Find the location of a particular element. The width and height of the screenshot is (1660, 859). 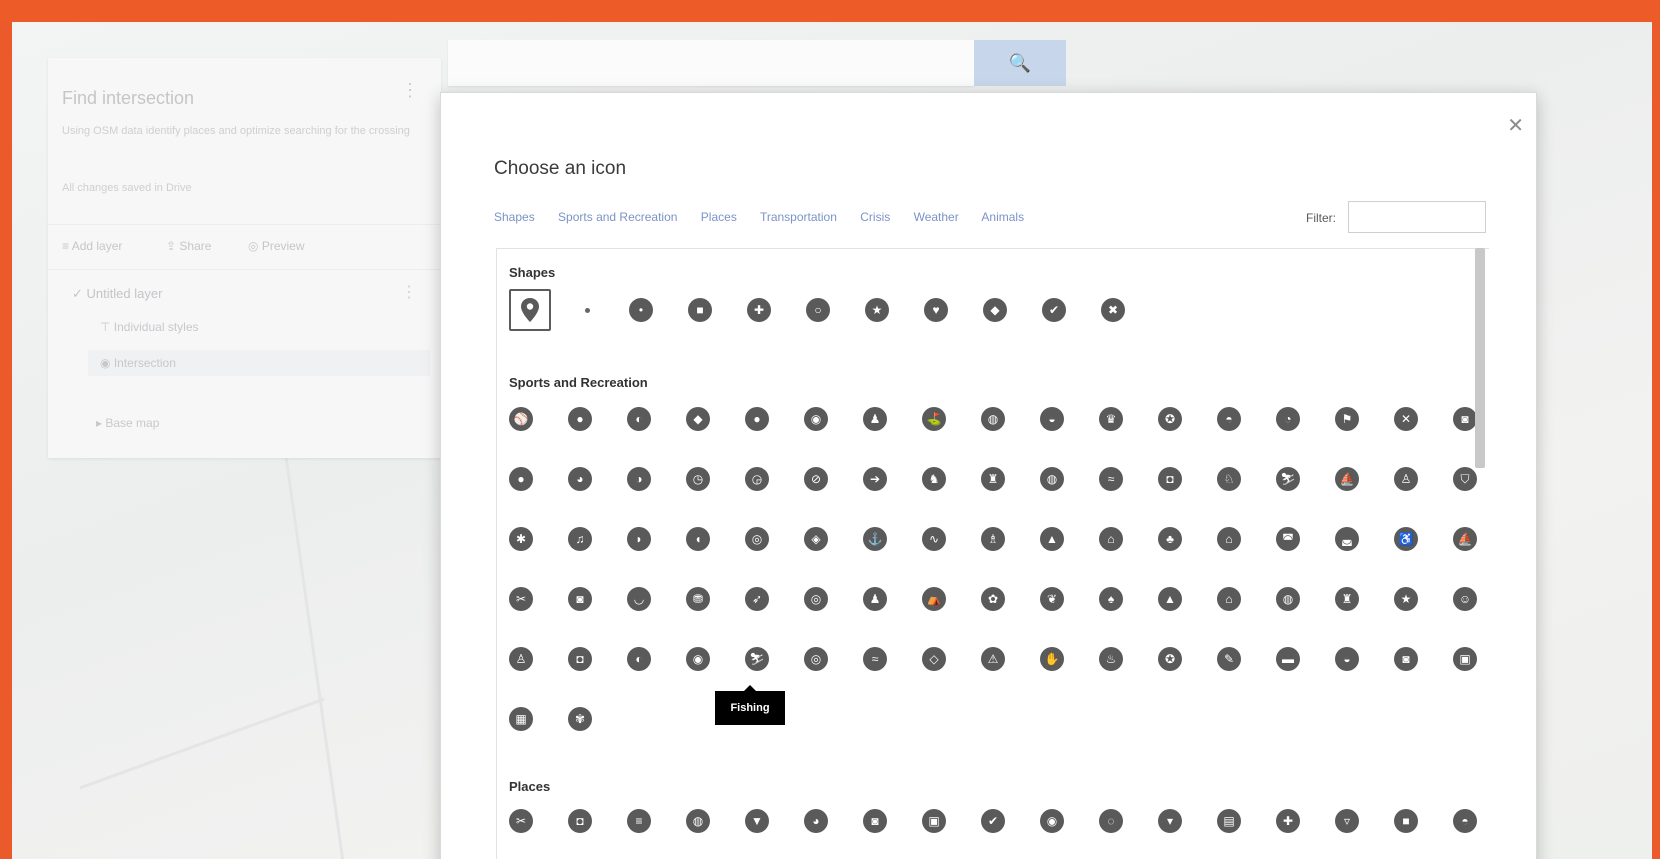

cocktail-icon: ▾ is located at coordinates (1170, 821).